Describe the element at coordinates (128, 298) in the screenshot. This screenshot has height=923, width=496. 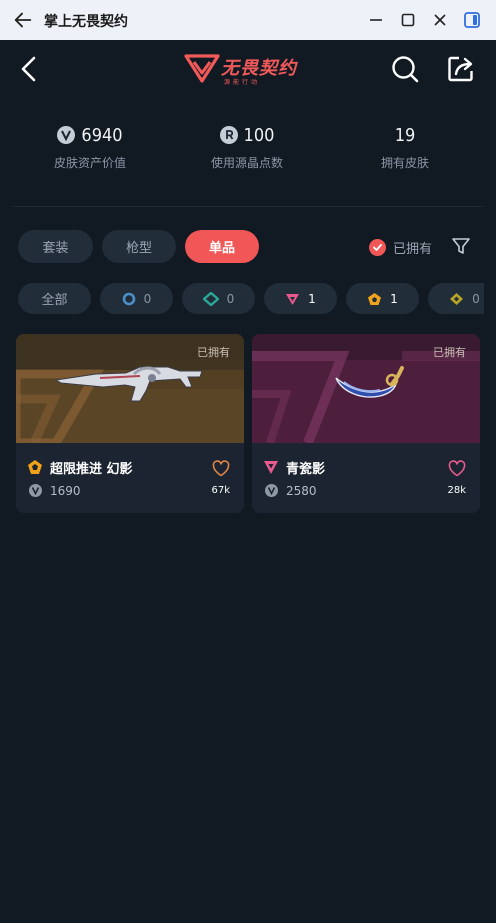
I see `select-tier-icon` at that location.